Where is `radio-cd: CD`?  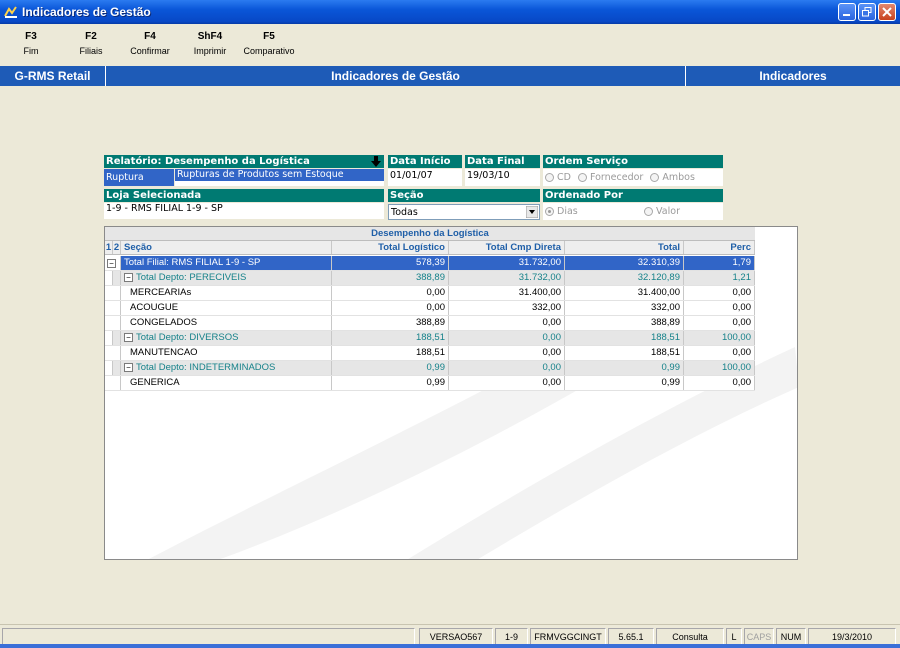 radio-cd: CD is located at coordinates (558, 177).